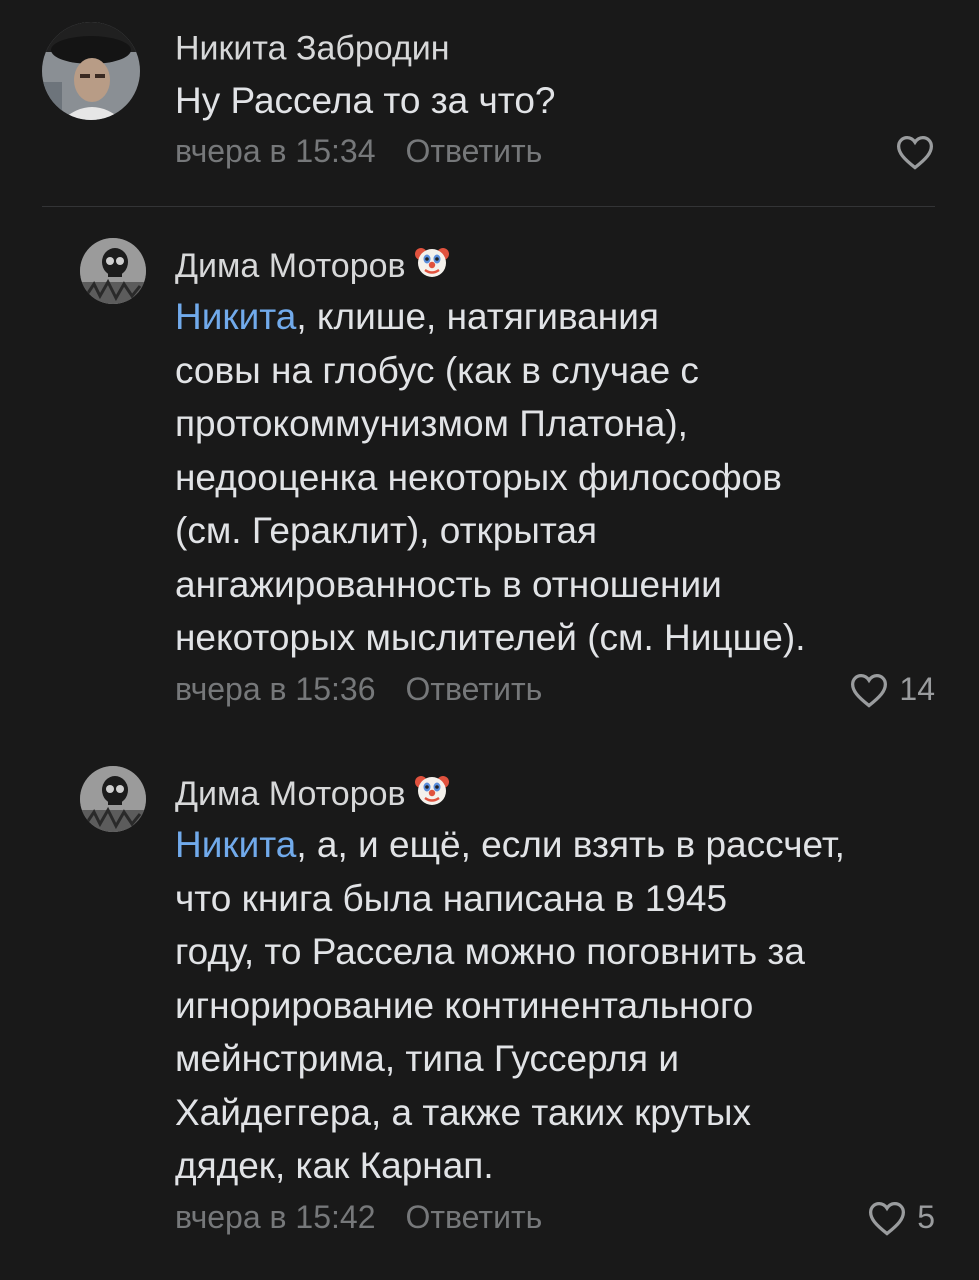 The width and height of the screenshot is (979, 1280). What do you see at coordinates (451, 898) in the screenshot?
I see `comment-text-line: что книга была написана в 1945` at bounding box center [451, 898].